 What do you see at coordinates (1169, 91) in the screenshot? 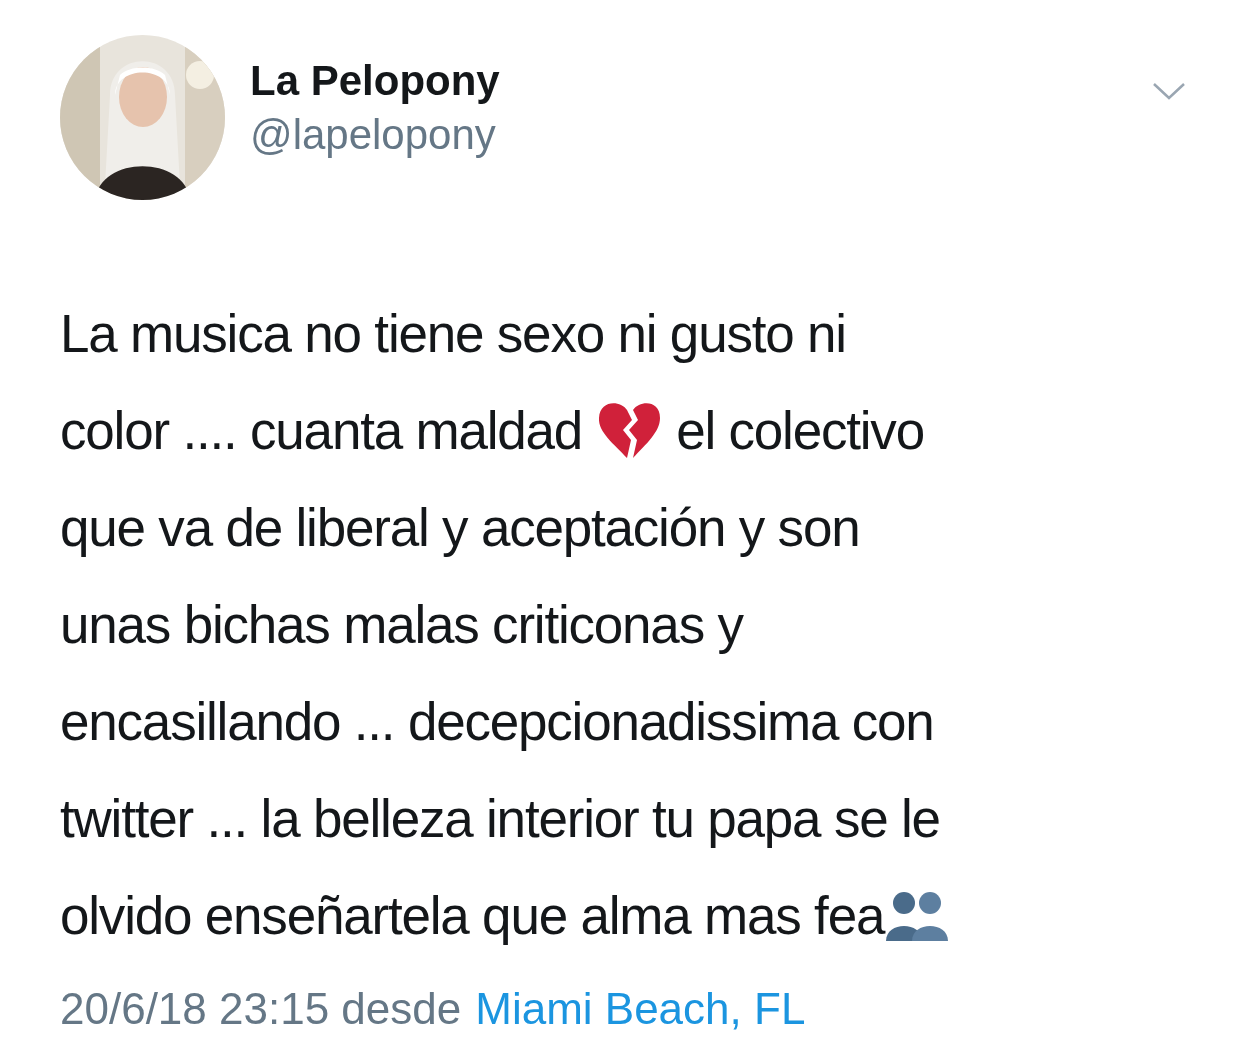
I see `chevron-down-icon` at bounding box center [1169, 91].